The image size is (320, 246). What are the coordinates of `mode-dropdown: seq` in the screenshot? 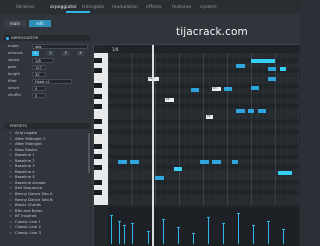 It's located at (60, 46).